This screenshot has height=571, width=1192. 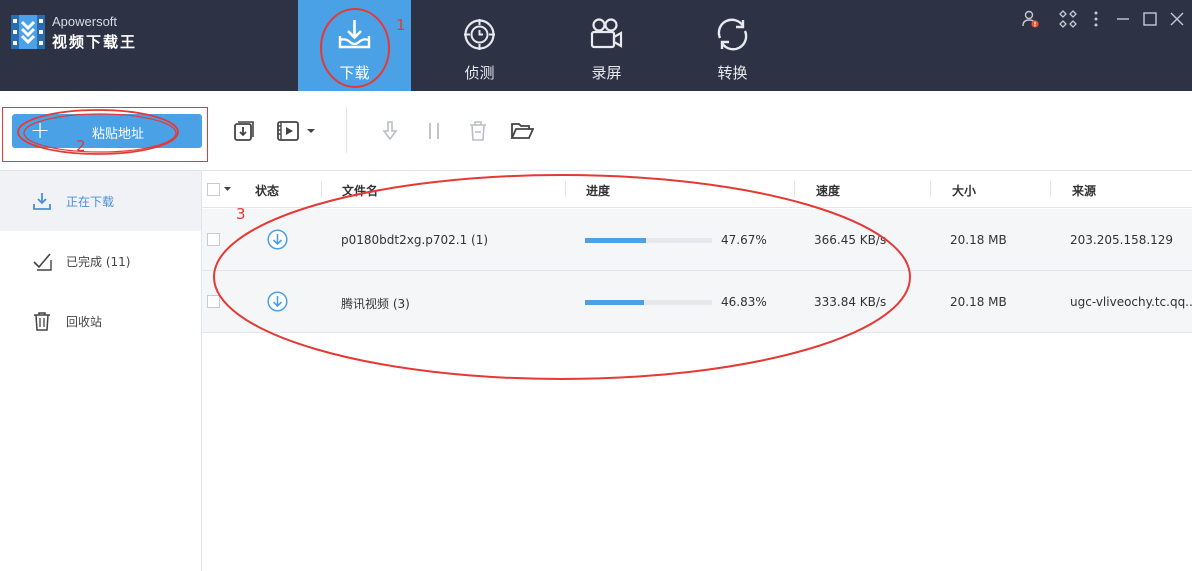 I want to click on sidebar-item-recycle-bin: 回收站, so click(x=100, y=321).